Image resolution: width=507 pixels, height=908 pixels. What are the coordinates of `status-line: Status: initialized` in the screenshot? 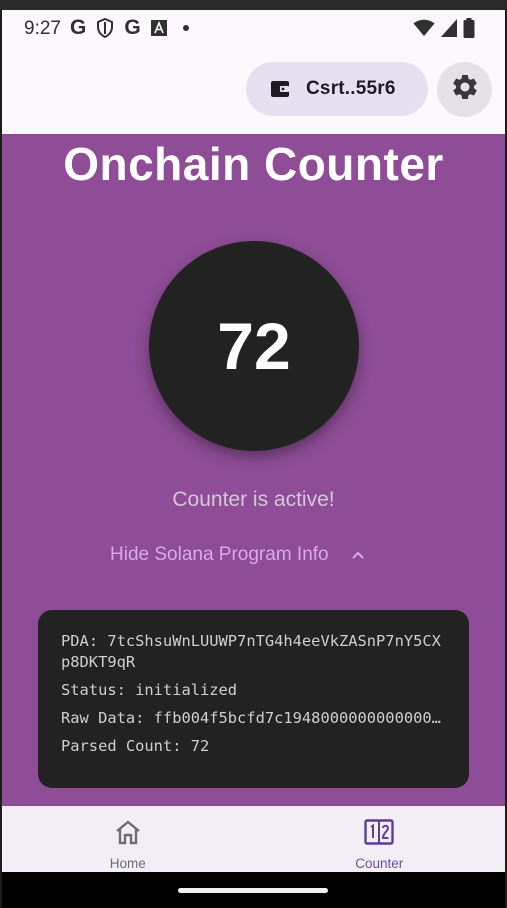 It's located at (149, 690).